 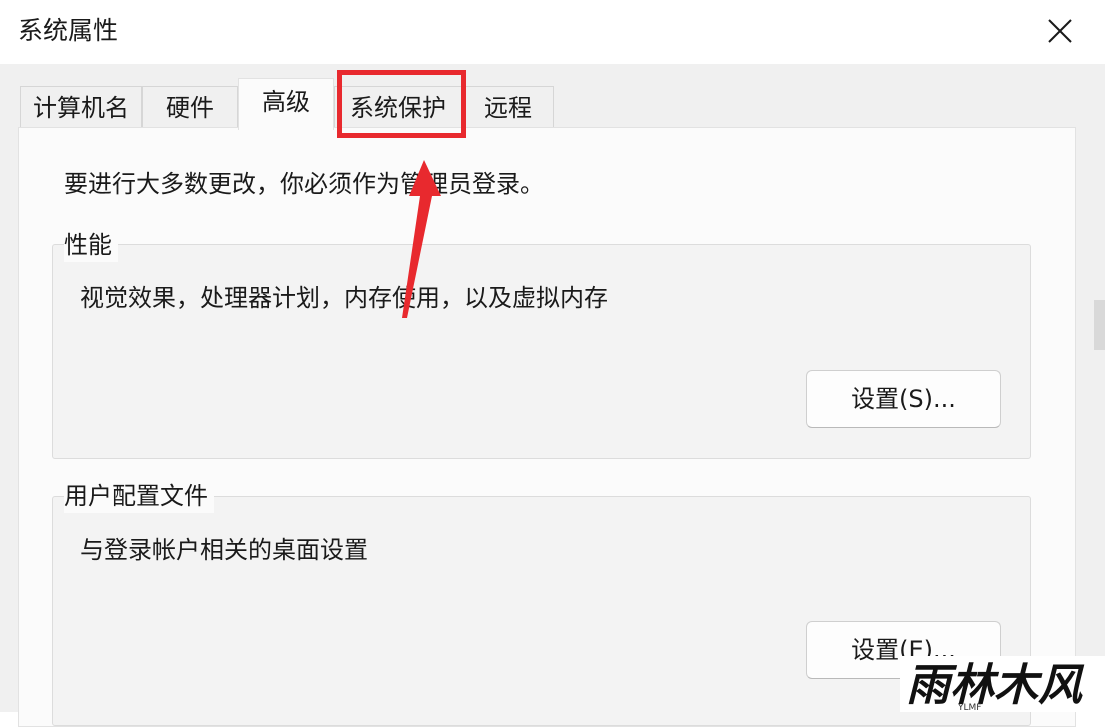 I want to click on svg-text: 雨林木风, so click(x=995, y=685).